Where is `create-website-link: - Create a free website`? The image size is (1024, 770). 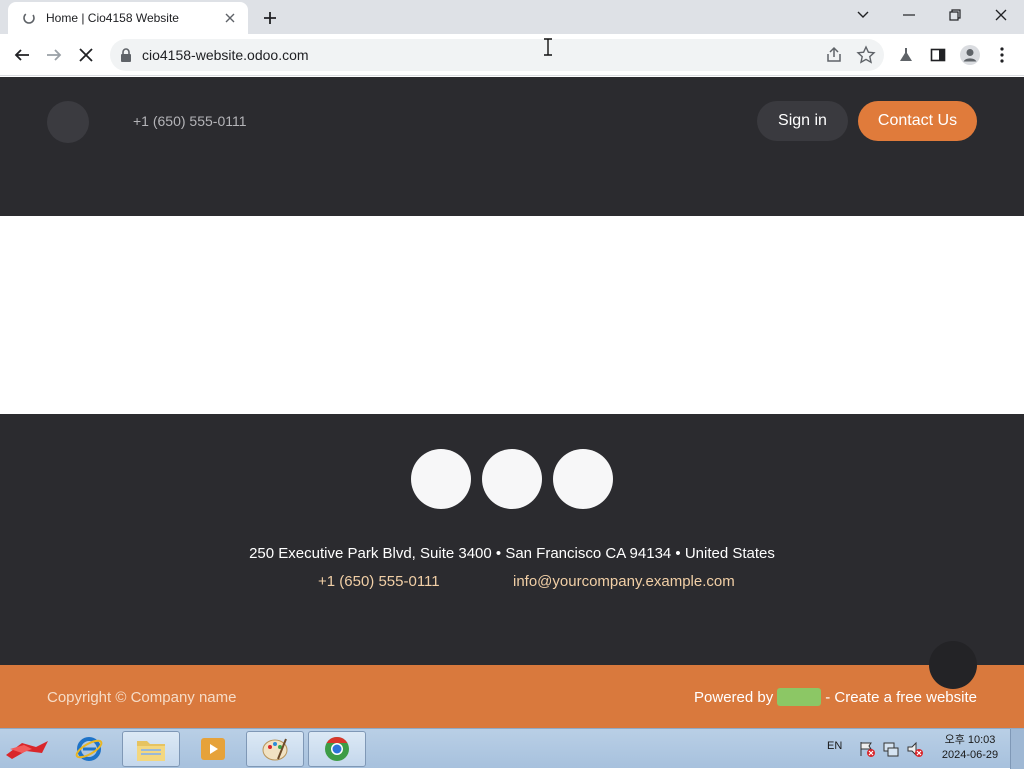 create-website-link: - Create a free website is located at coordinates (901, 697).